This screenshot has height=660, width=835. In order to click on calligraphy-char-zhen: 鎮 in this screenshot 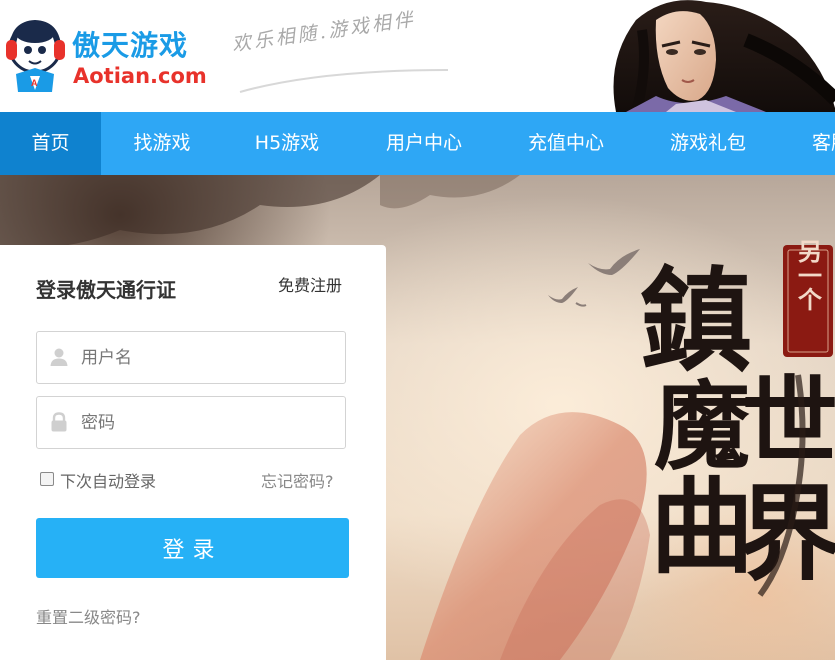, I will do `click(696, 321)`.